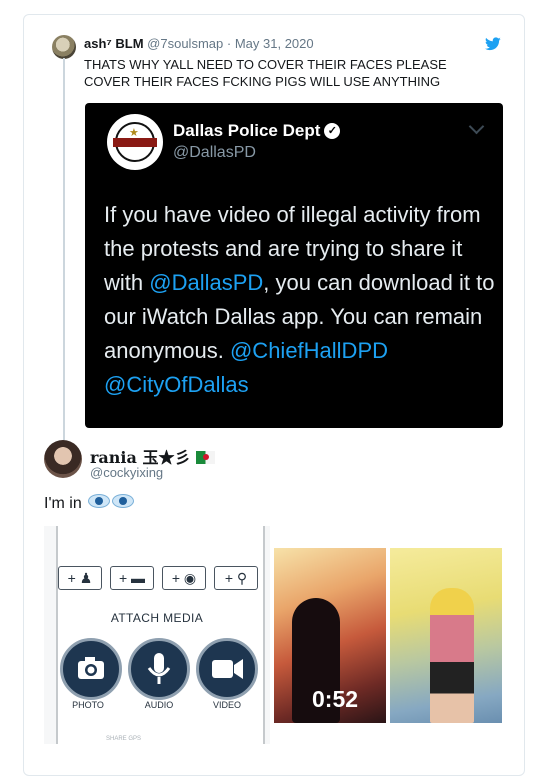 The width and height of the screenshot is (557, 776). Describe the element at coordinates (64, 249) in the screenshot. I see `thread-line` at that location.